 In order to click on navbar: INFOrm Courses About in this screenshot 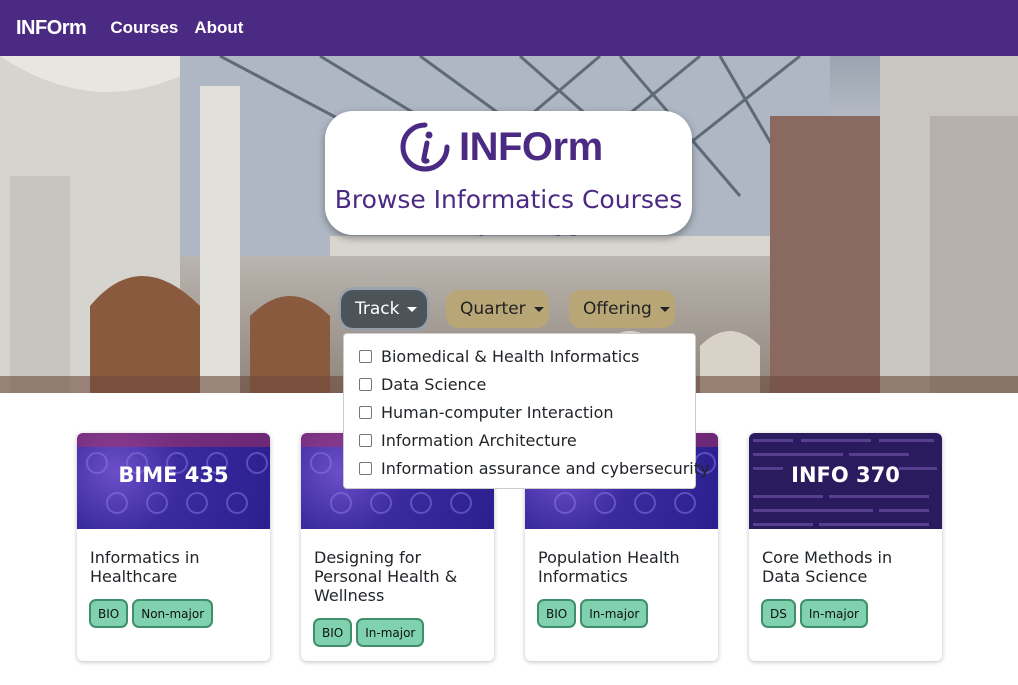, I will do `click(509, 28)`.